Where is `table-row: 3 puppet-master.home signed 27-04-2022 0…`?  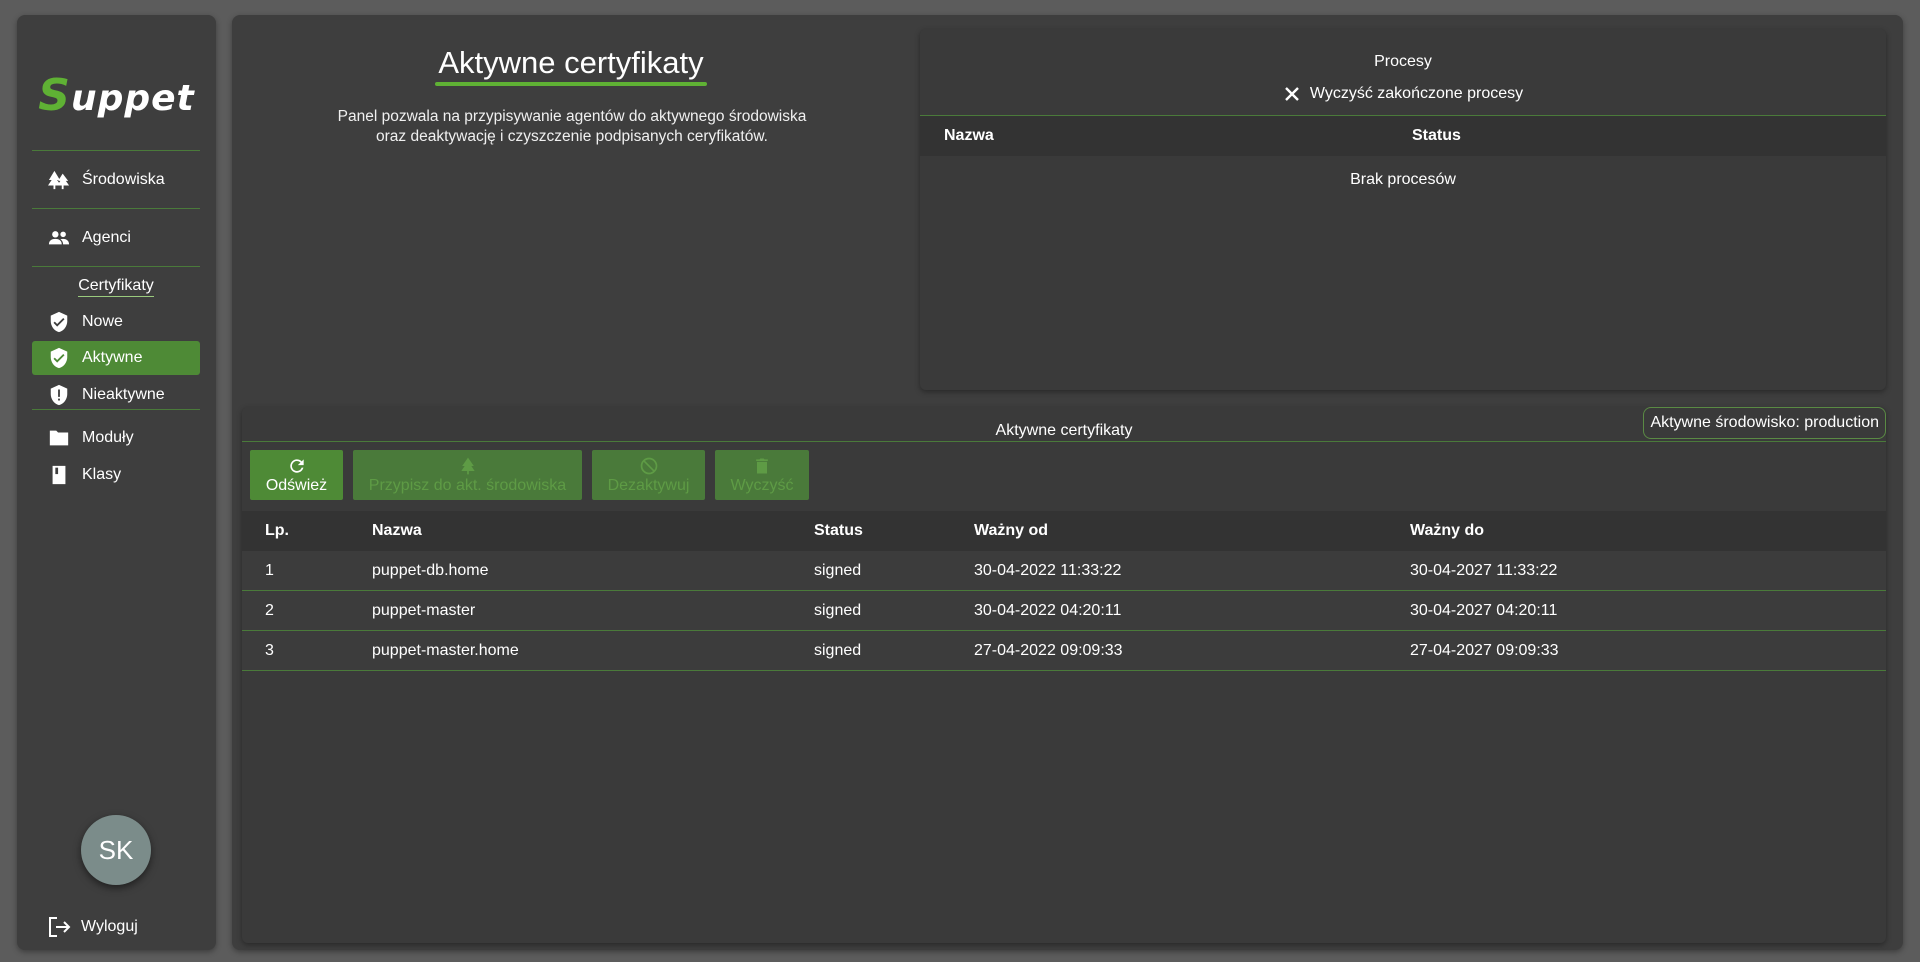 table-row: 3 puppet-master.home signed 27-04-2022 0… is located at coordinates (1064, 651).